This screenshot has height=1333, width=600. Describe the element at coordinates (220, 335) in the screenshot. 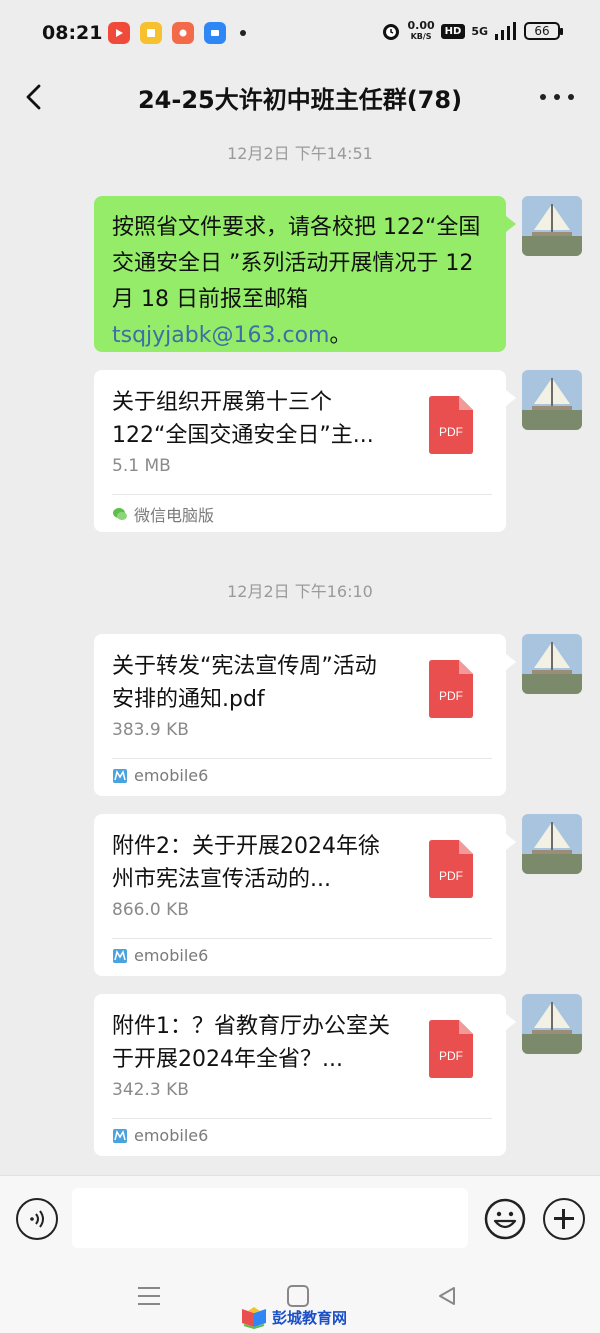

I see `email-link: tsqjyjabk@163.com` at that location.